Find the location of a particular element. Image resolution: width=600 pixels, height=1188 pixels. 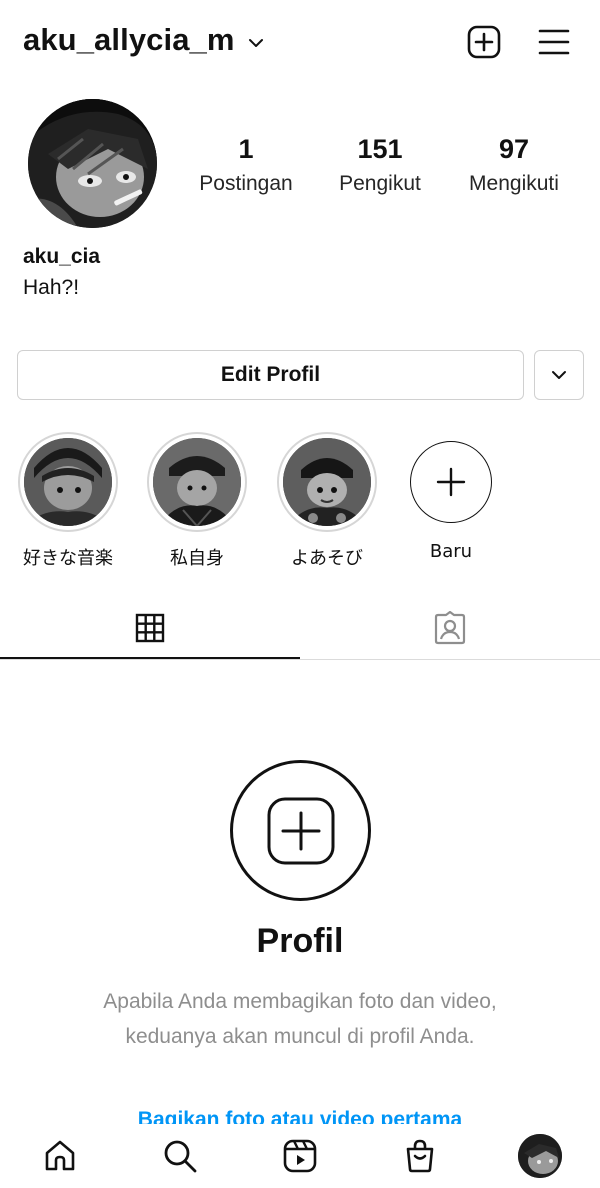

tab-tagged is located at coordinates (450, 627).